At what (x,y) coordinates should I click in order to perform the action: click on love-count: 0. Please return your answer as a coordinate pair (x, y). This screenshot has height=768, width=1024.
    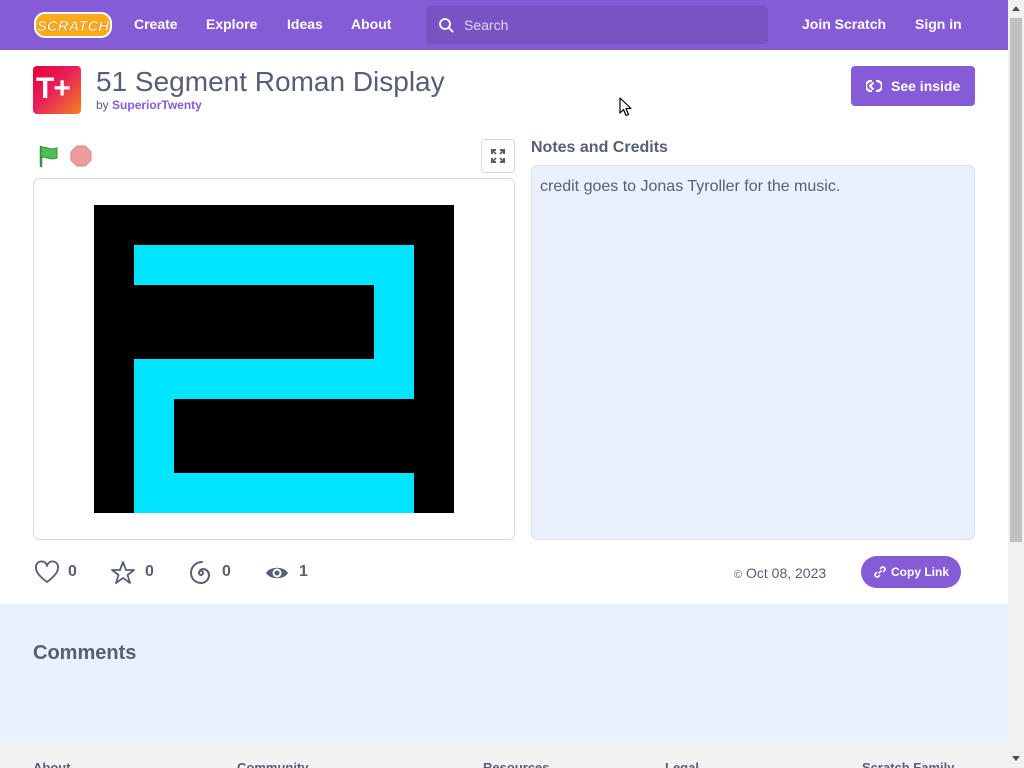
    Looking at the image, I should click on (72, 571).